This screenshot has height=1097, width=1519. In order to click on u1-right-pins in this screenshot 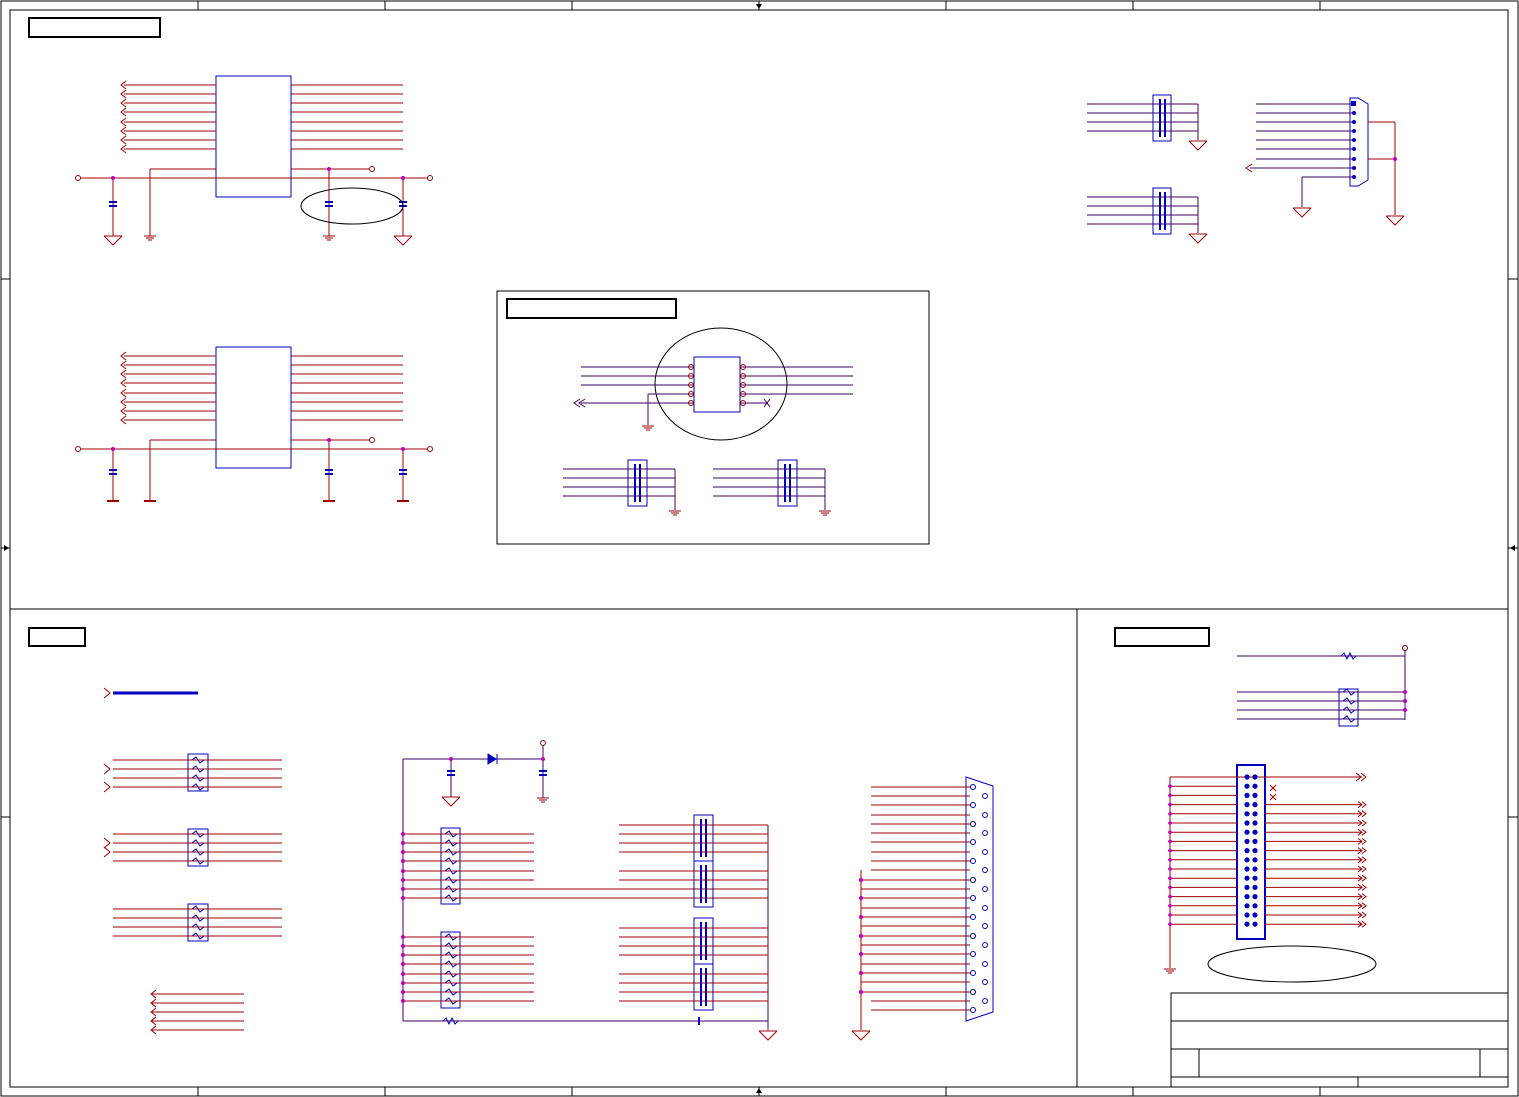, I will do `click(347, 117)`.